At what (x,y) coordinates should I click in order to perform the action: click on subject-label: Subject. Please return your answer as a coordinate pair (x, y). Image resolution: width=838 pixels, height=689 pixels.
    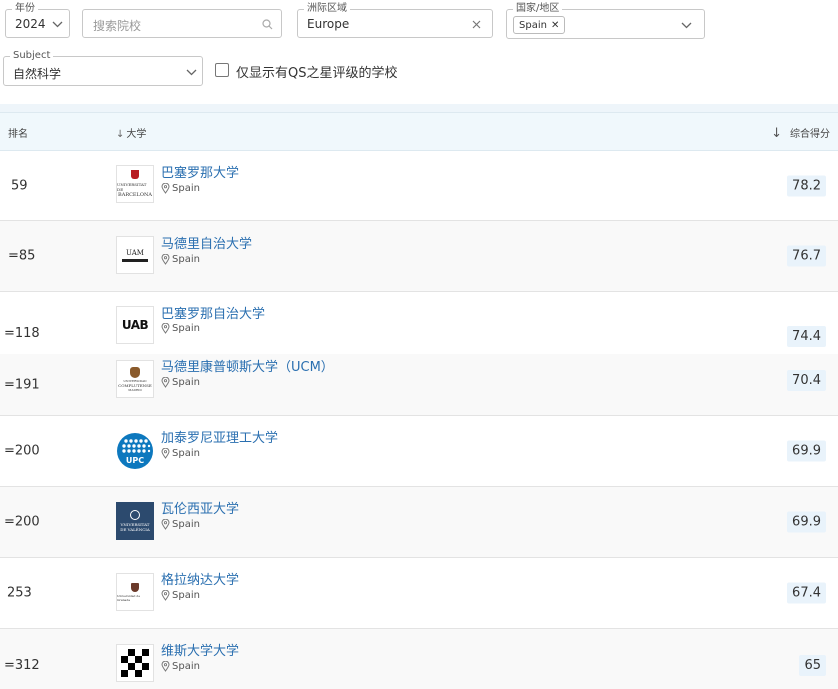
    Looking at the image, I should click on (32, 56).